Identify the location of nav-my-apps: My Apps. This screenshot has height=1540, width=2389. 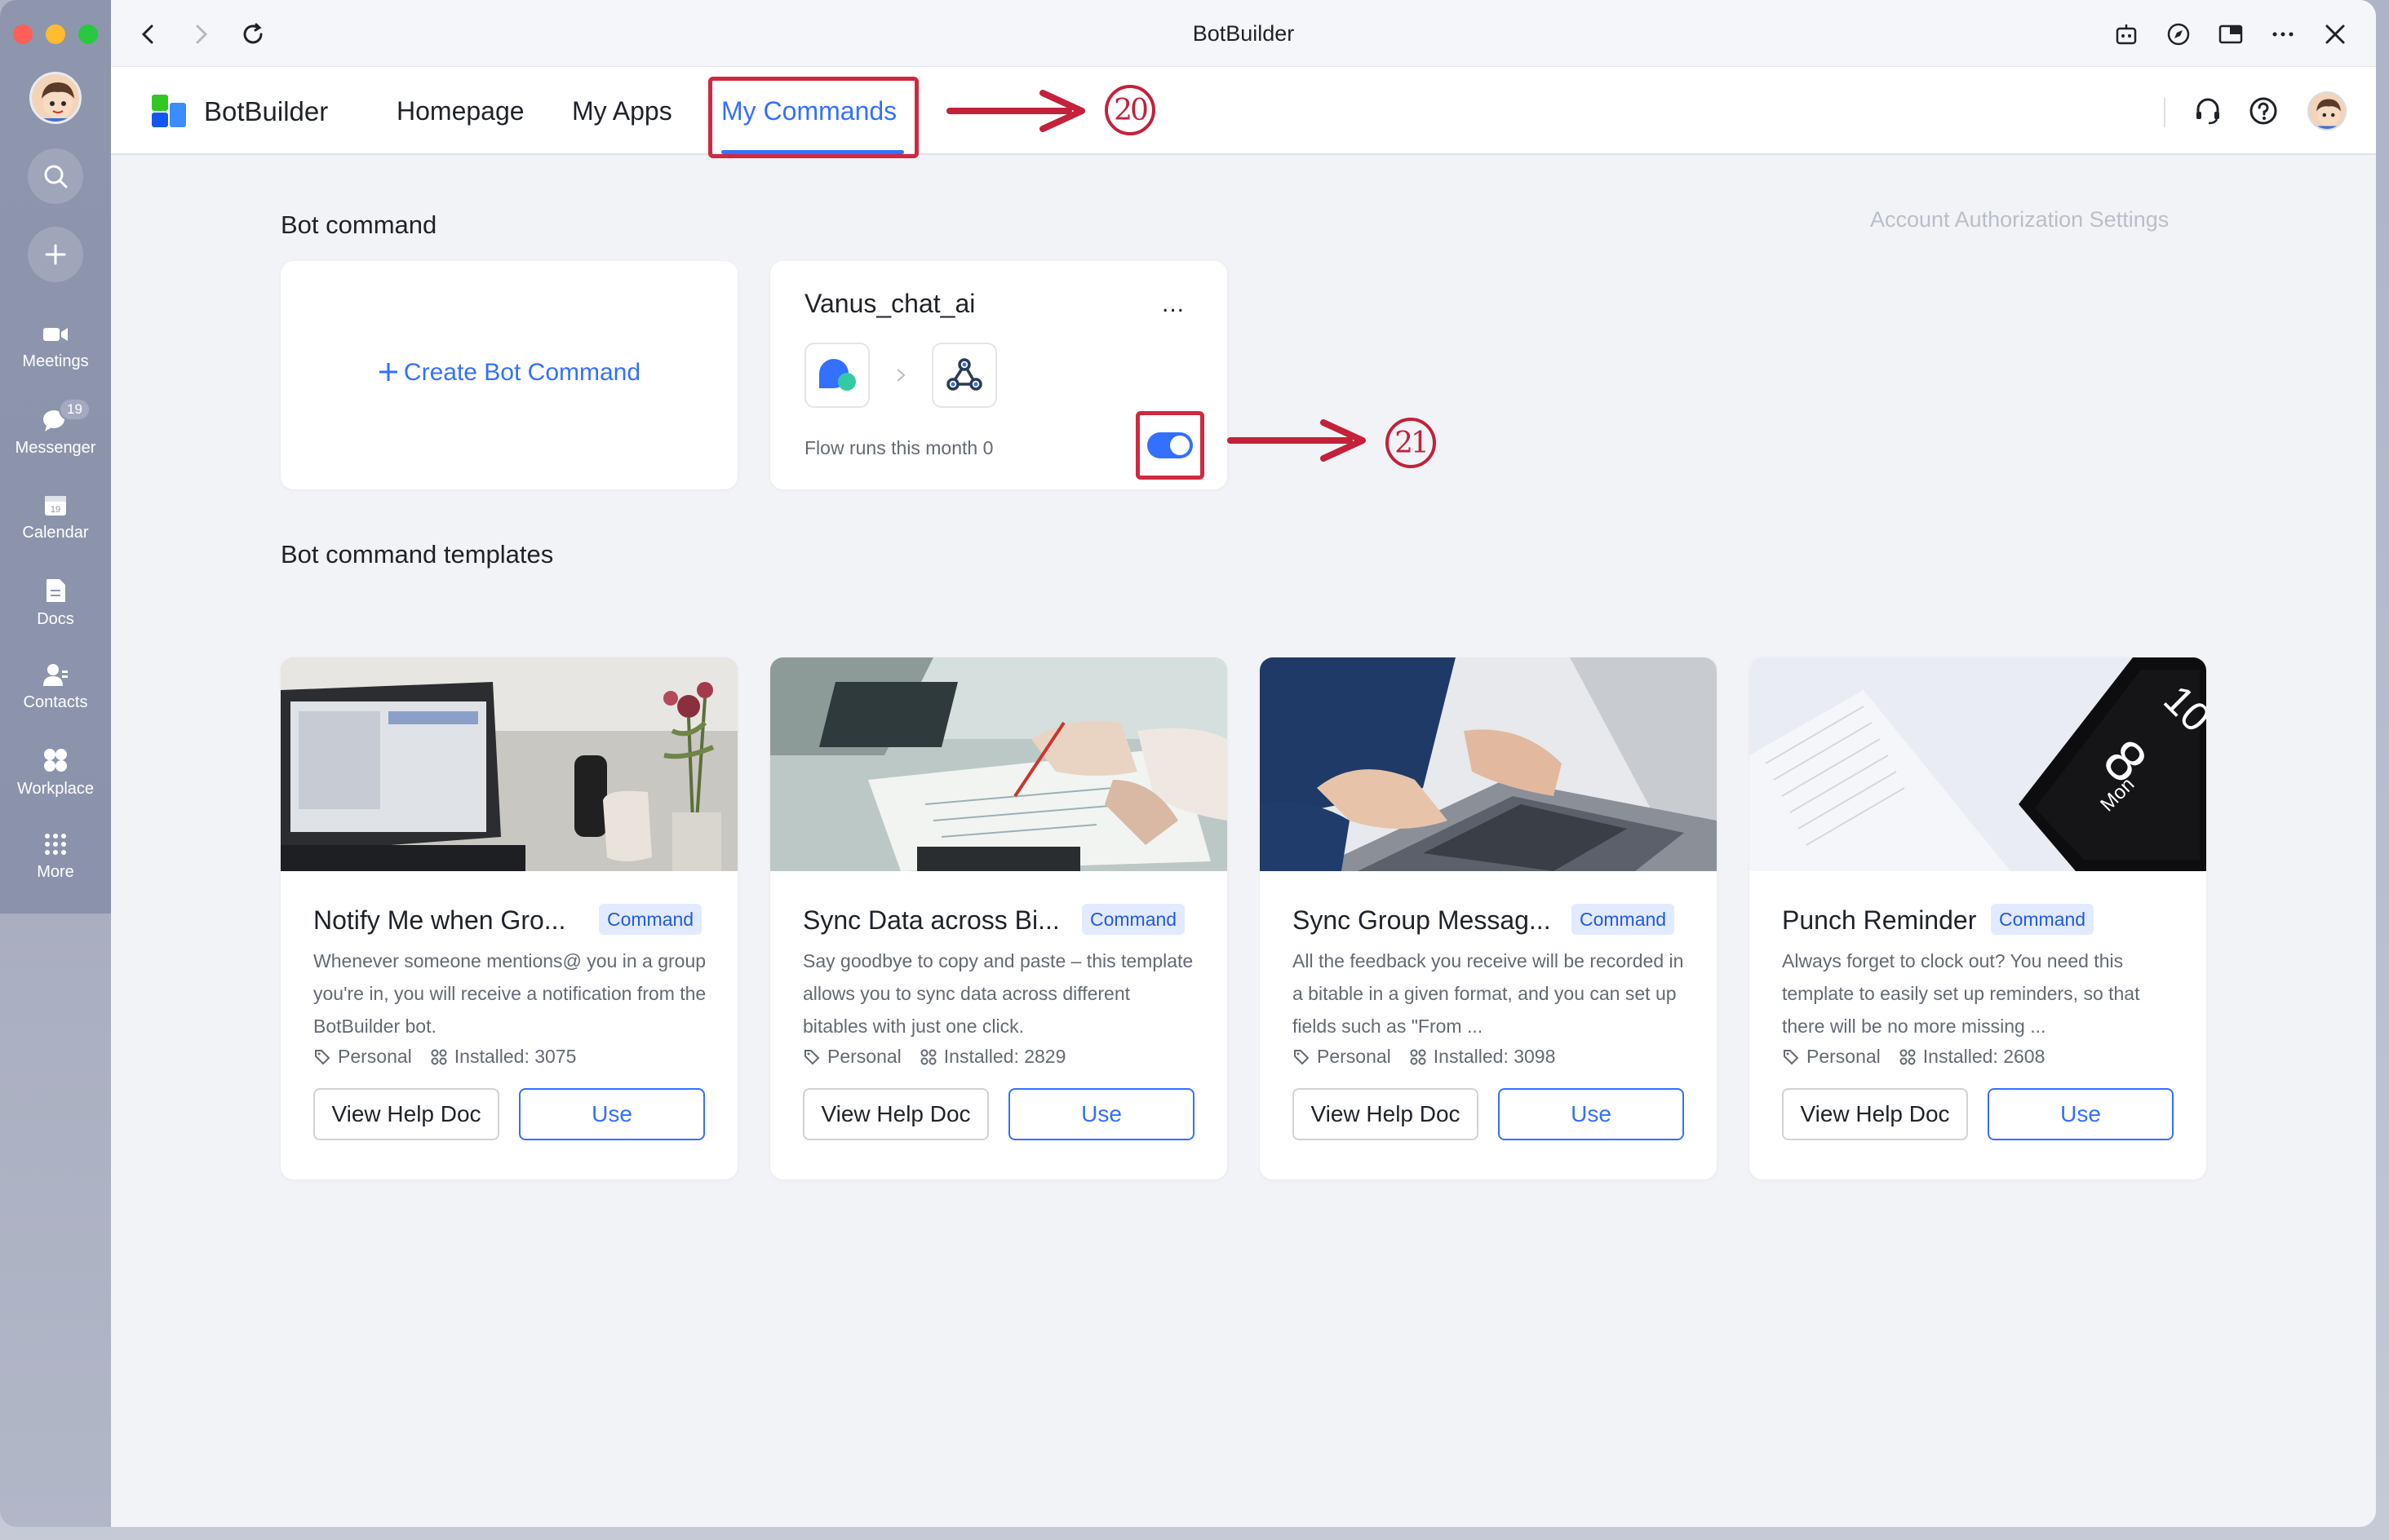
(622, 111).